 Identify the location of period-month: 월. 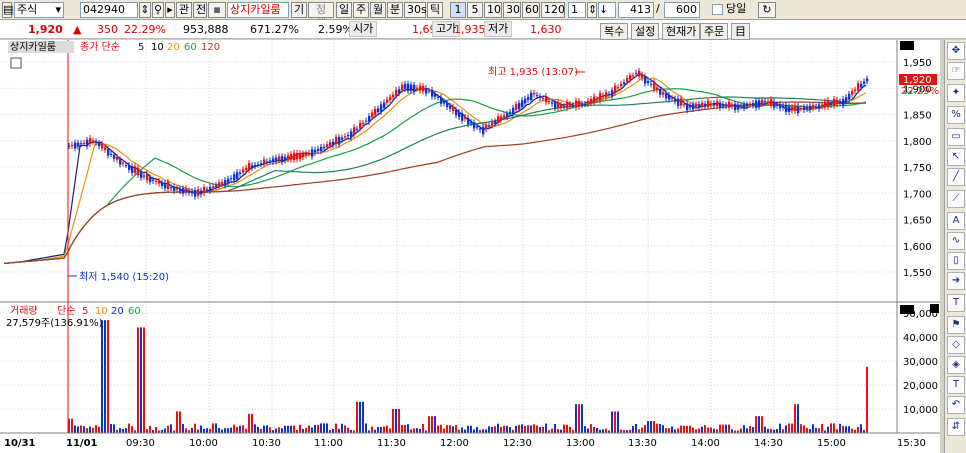
(378, 10).